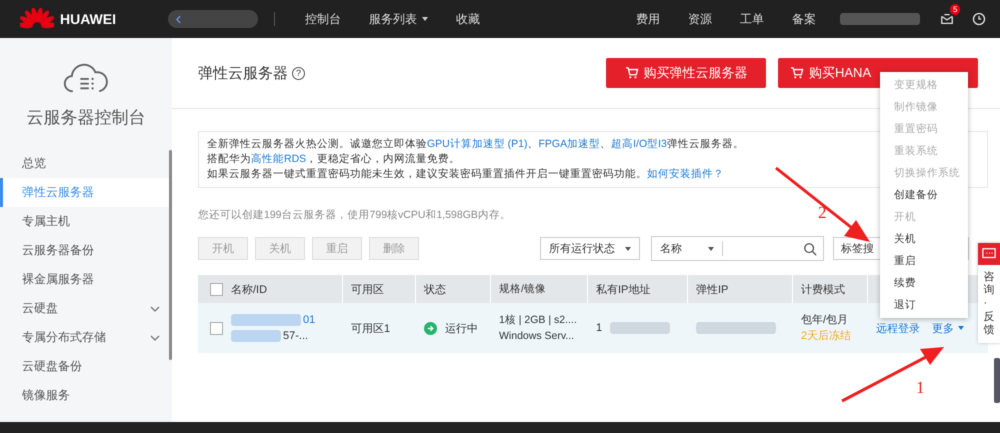  Describe the element at coordinates (590, 248) in the screenshot. I see `status-dropdown: 所有运行状态` at that location.